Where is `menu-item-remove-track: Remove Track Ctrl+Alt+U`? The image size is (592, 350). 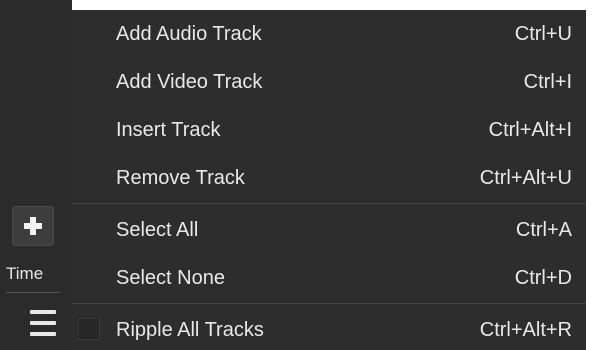
menu-item-remove-track: Remove Track Ctrl+Alt+U is located at coordinates (329, 178).